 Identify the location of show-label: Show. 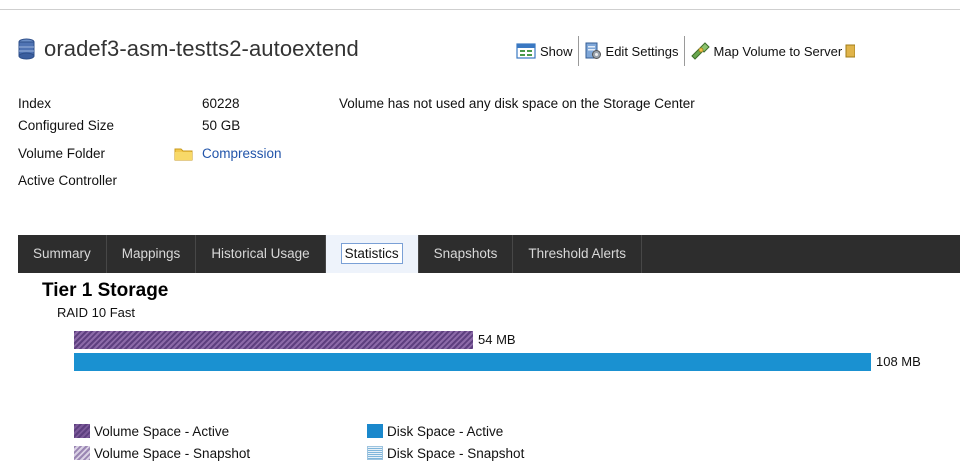
(556, 51).